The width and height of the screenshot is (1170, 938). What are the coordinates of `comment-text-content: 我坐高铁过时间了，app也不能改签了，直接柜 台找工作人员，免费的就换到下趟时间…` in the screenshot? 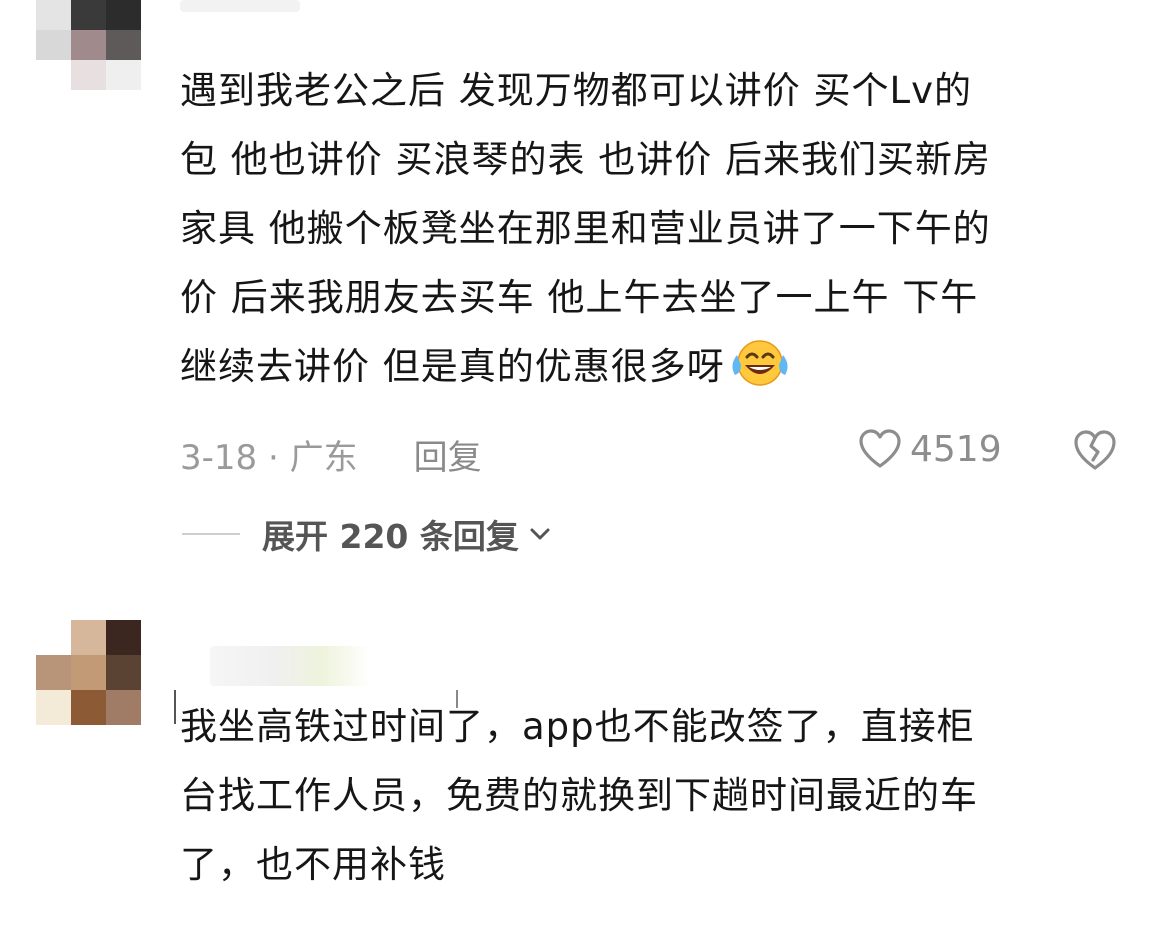 It's located at (579, 795).